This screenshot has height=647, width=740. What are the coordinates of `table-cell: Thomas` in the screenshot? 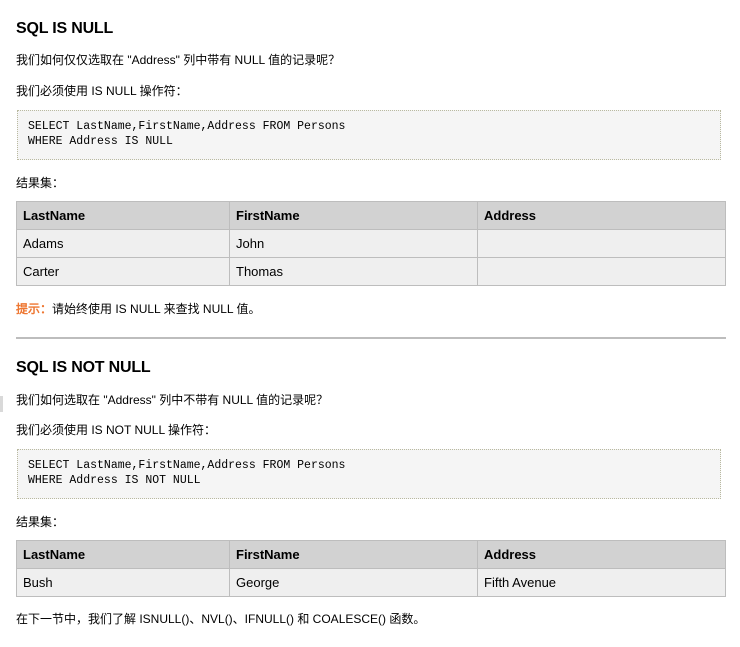 It's located at (353, 271).